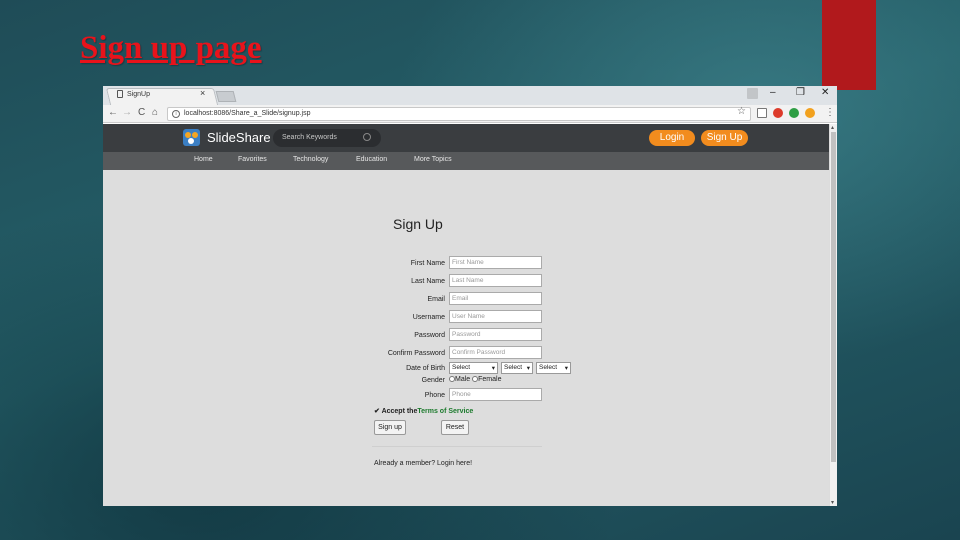 The image size is (960, 540). Describe the element at coordinates (463, 379) in the screenshot. I see `gender-male-label: Male` at that location.